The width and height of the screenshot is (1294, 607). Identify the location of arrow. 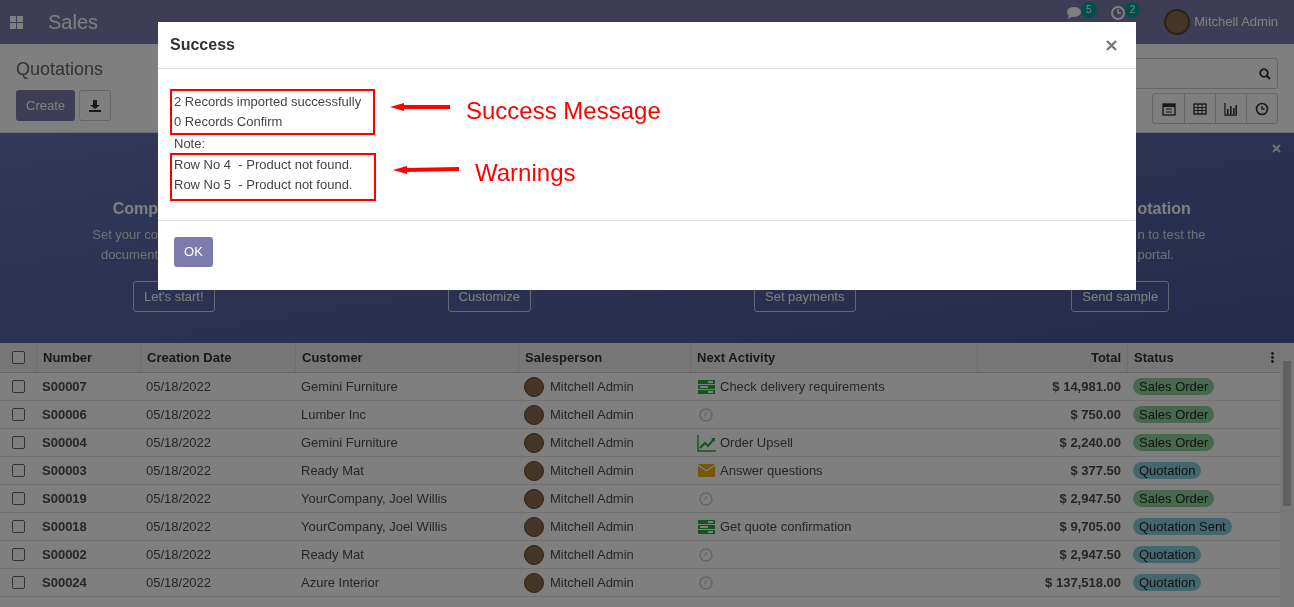
(420, 107).